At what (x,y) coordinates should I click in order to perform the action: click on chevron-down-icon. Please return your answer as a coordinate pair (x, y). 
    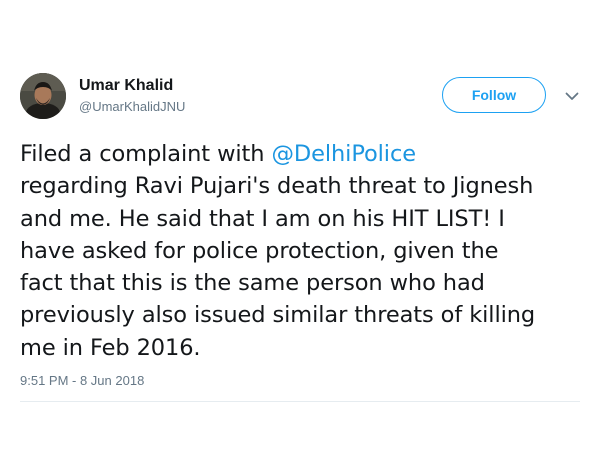
    Looking at the image, I should click on (572, 96).